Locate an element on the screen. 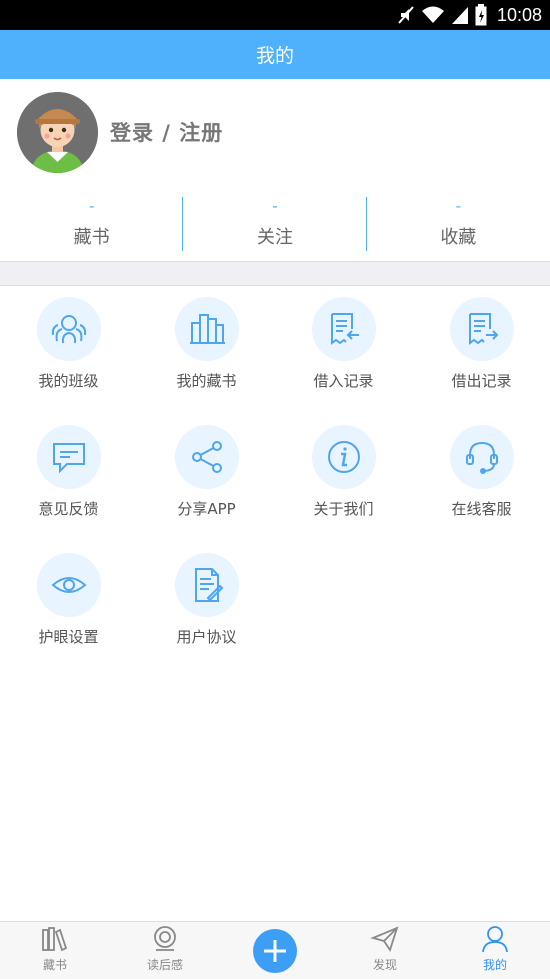  login-register-link: 登录 / 注册 is located at coordinates (166, 132).